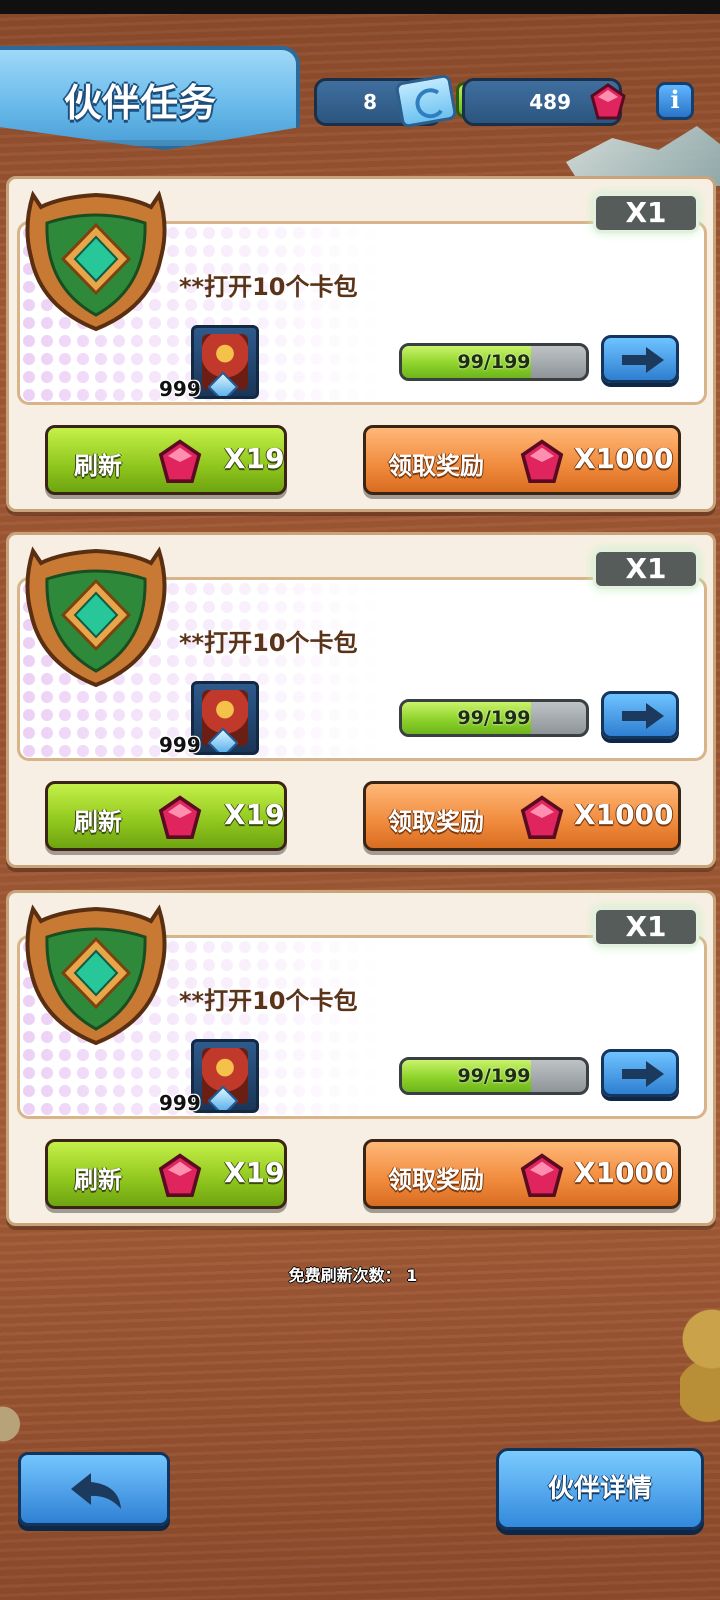 This screenshot has width=720, height=1600. I want to click on free-refresh-count: 免费刷新次数： 1, so click(353, 1275).